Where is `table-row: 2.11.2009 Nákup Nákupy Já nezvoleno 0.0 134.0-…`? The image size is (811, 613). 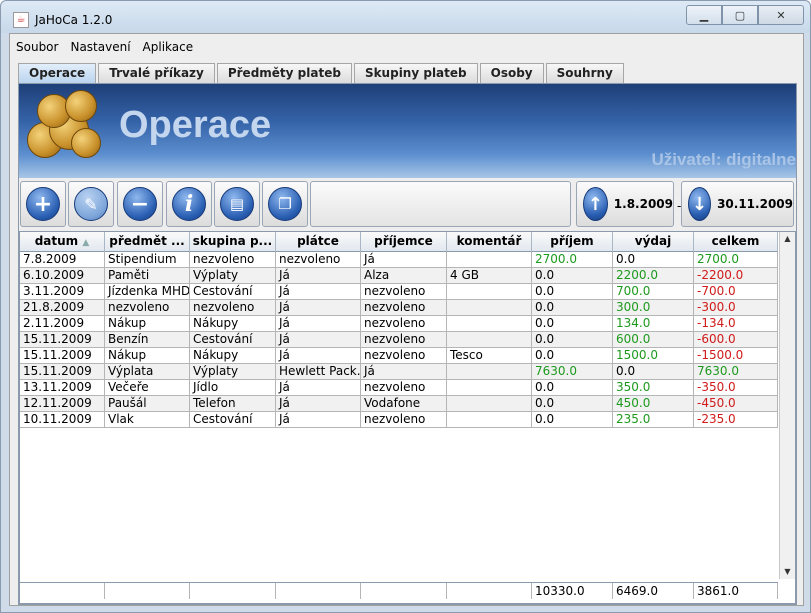
table-row: 2.11.2009 Nákup Nákupy Já nezvoleno 0.0 134.0-… is located at coordinates (399, 324).